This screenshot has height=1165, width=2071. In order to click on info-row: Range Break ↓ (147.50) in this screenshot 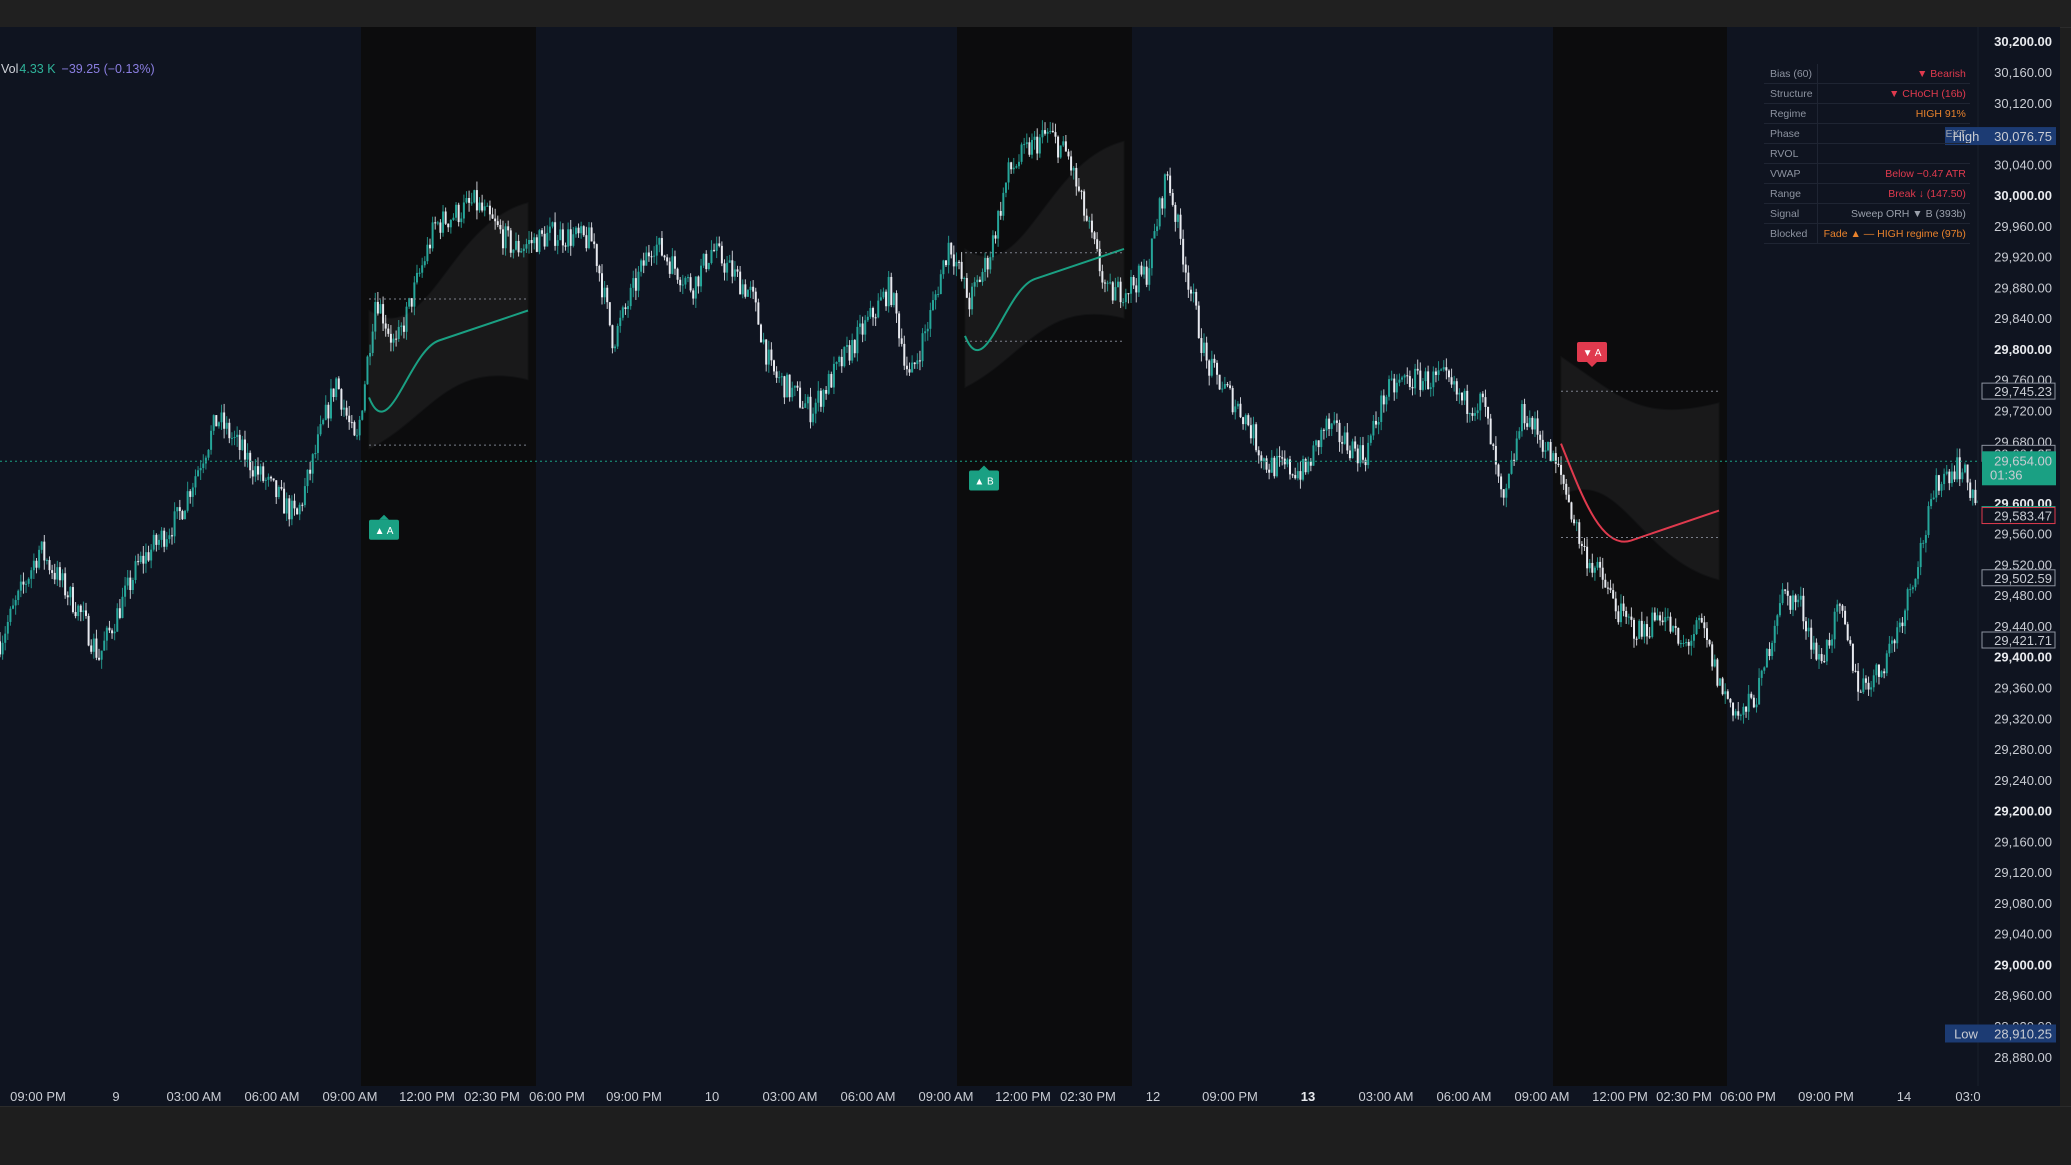, I will do `click(1867, 193)`.